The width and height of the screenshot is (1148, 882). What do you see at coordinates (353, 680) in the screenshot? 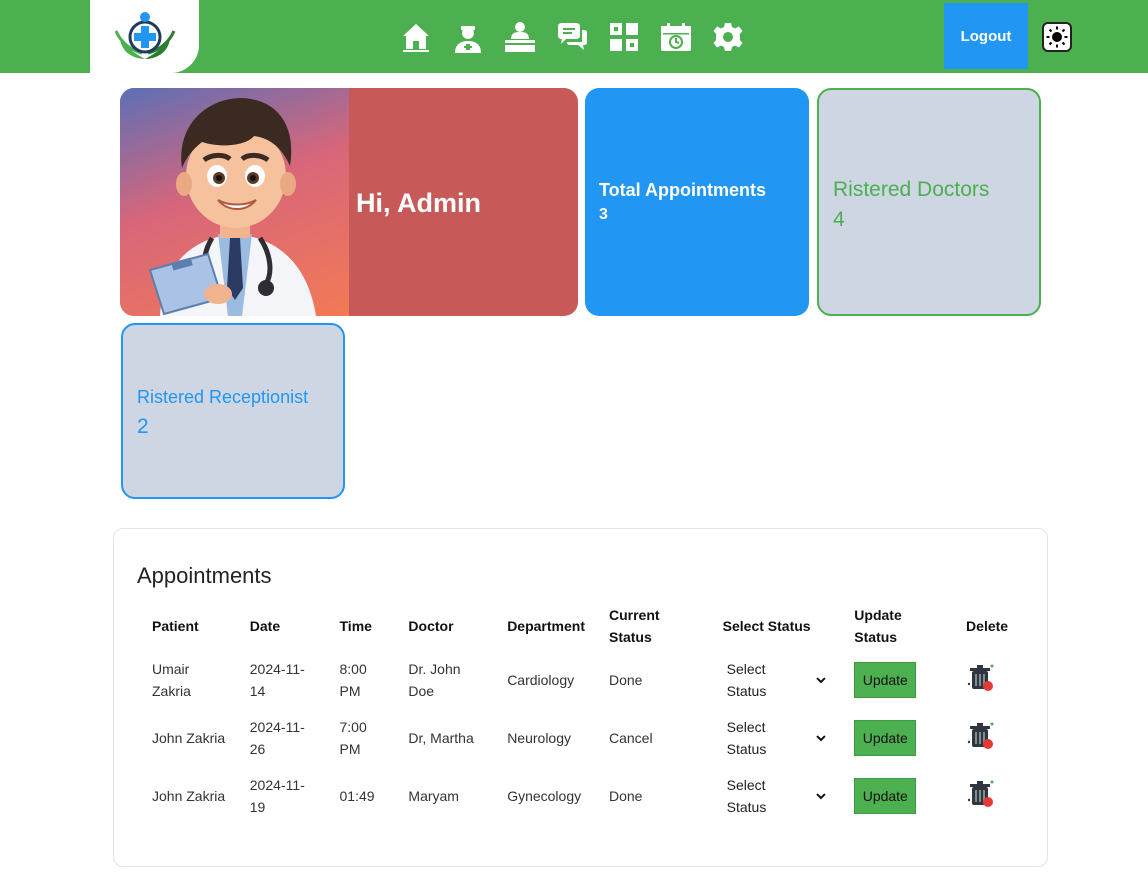
I see `cell-time: 8:00 PM` at bounding box center [353, 680].